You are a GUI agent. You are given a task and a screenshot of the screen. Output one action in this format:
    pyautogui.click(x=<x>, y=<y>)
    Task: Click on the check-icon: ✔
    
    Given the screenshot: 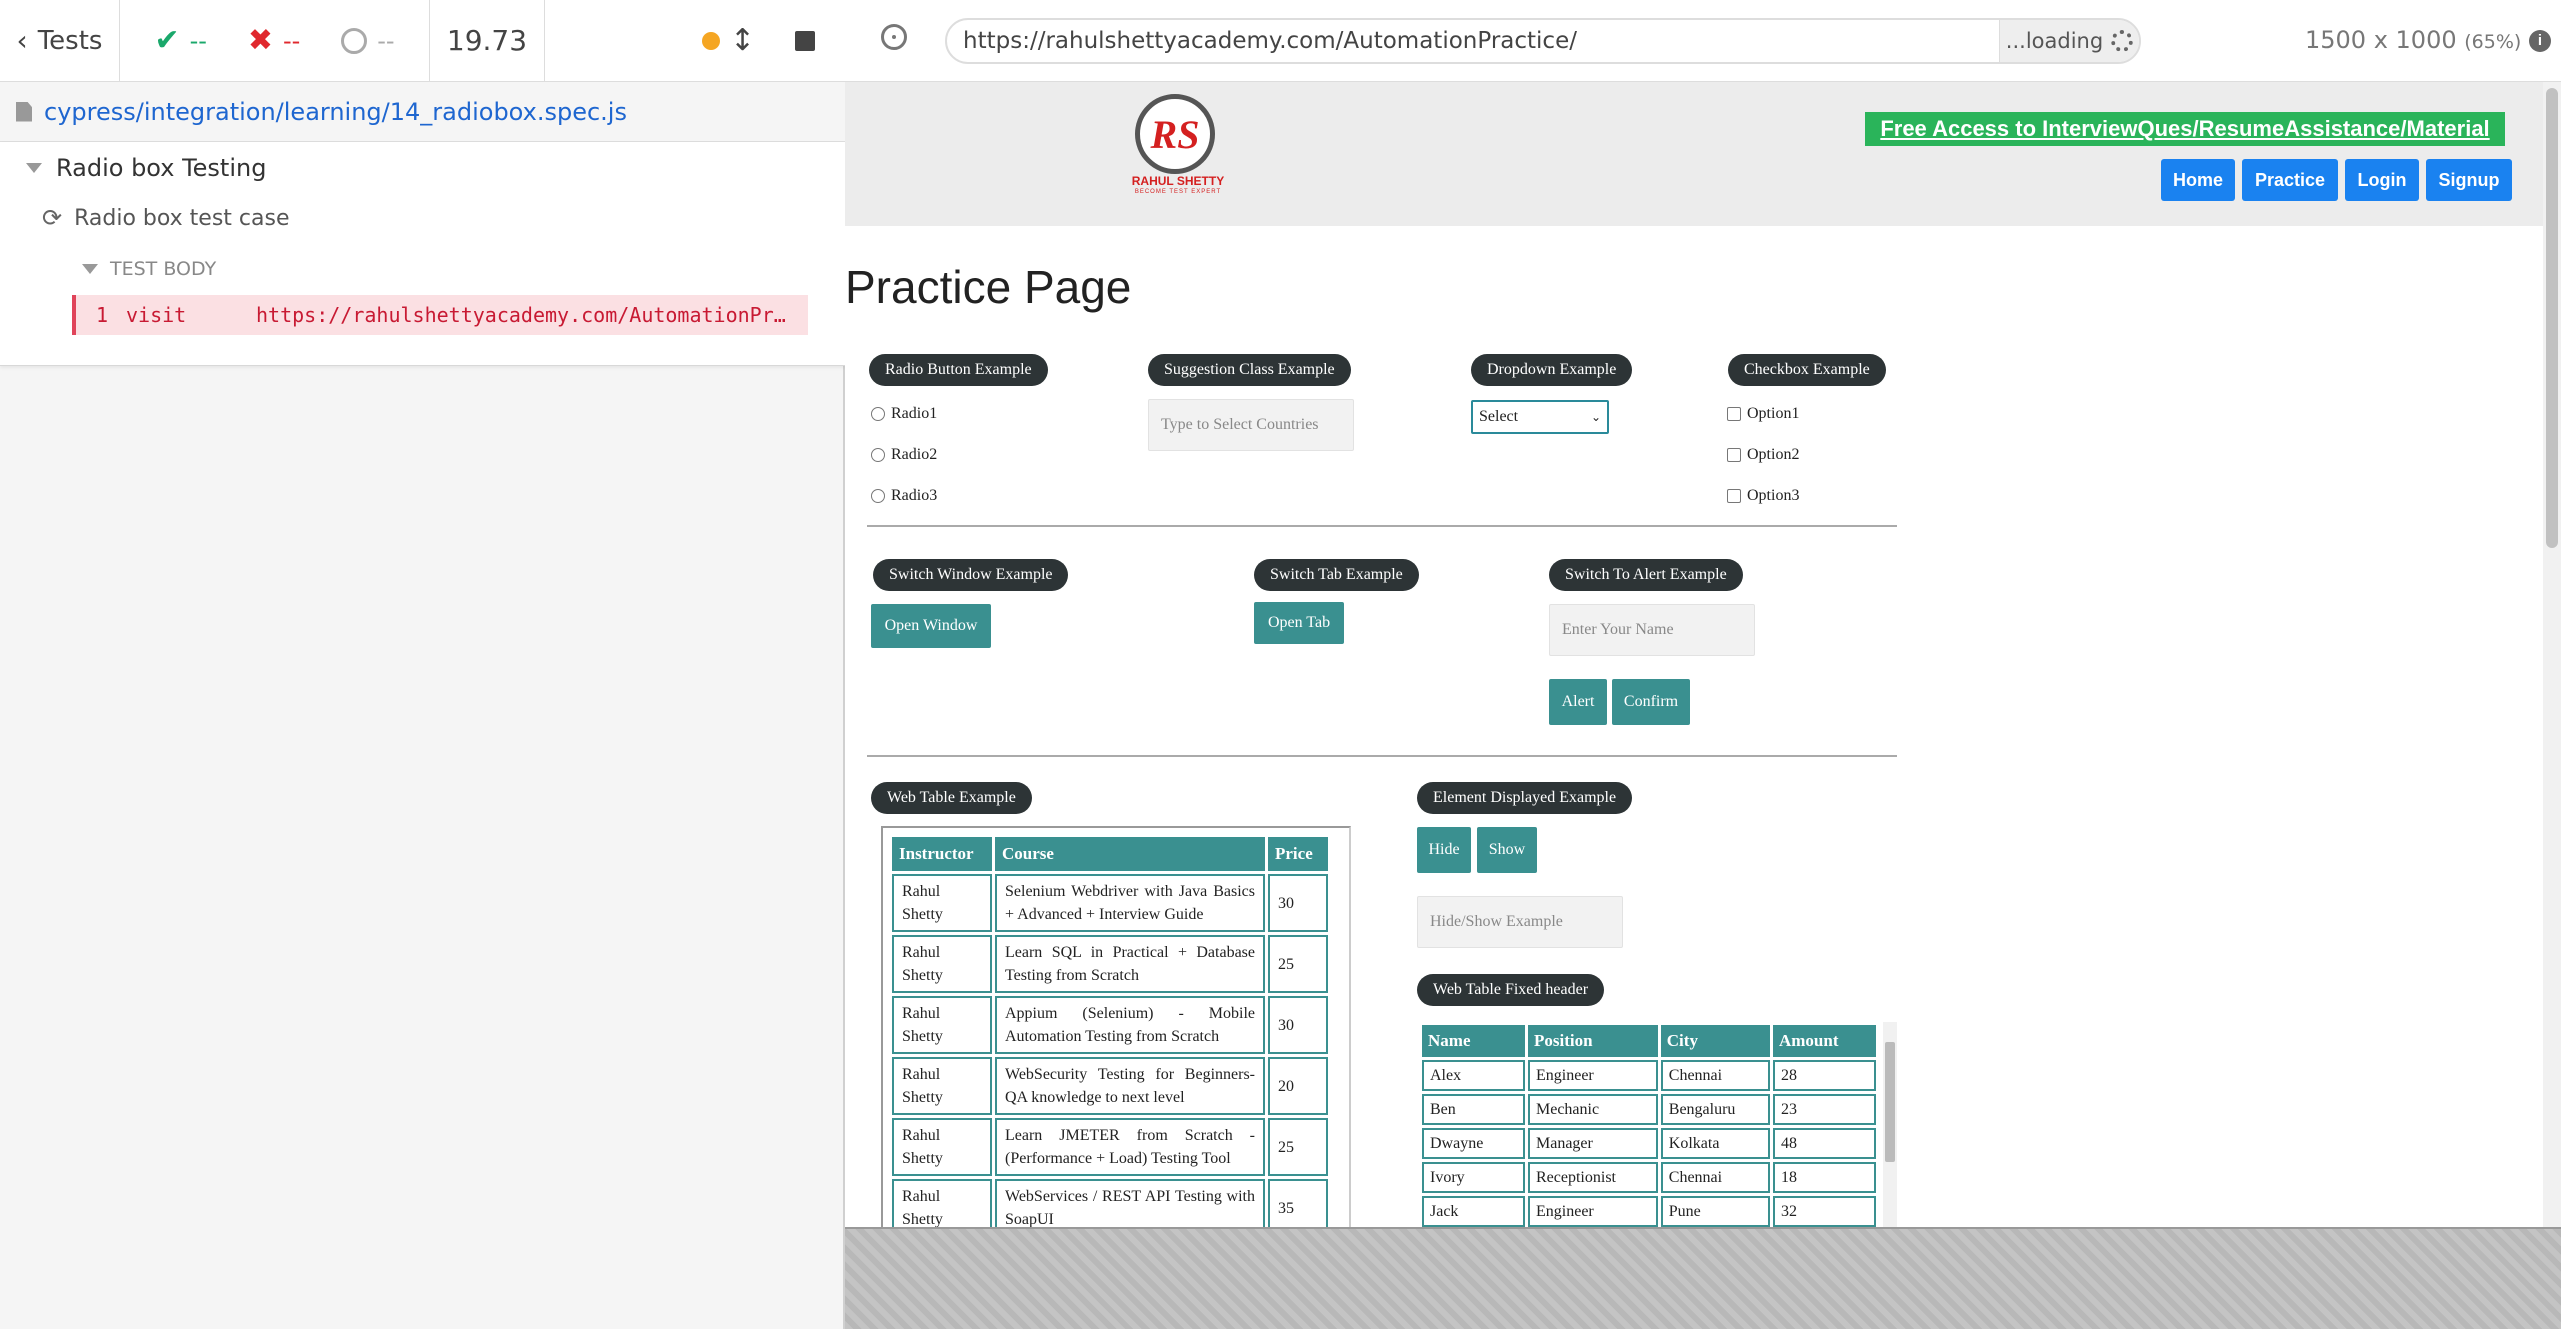 What is the action you would take?
    pyautogui.click(x=167, y=40)
    